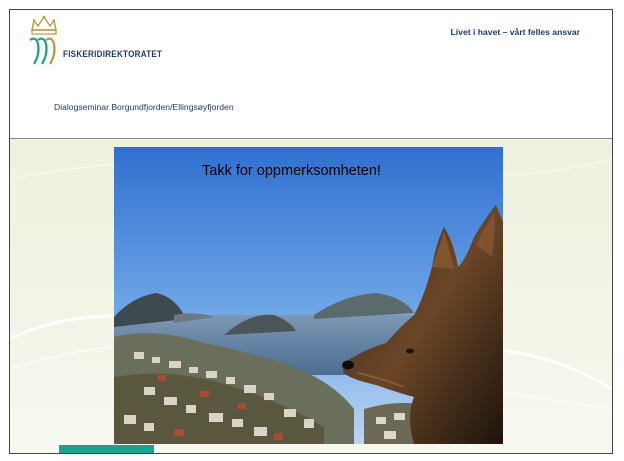 Image resolution: width=624 pixels, height=461 pixels. I want to click on slide-tagline: Livet i havet – vårt felles ansvar, so click(515, 32).